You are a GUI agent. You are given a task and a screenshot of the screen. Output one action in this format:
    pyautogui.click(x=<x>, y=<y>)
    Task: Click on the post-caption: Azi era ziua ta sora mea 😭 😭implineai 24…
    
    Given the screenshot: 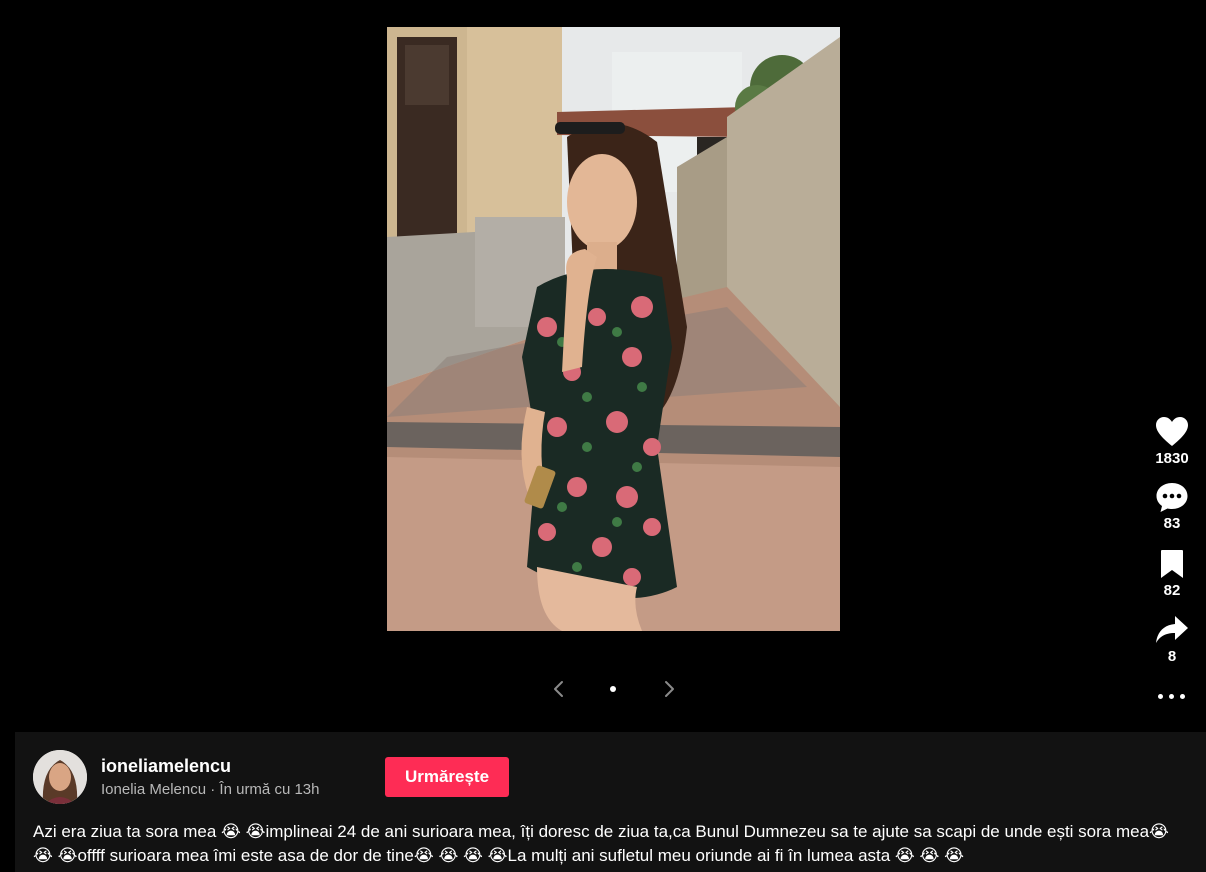 What is the action you would take?
    pyautogui.click(x=601, y=843)
    